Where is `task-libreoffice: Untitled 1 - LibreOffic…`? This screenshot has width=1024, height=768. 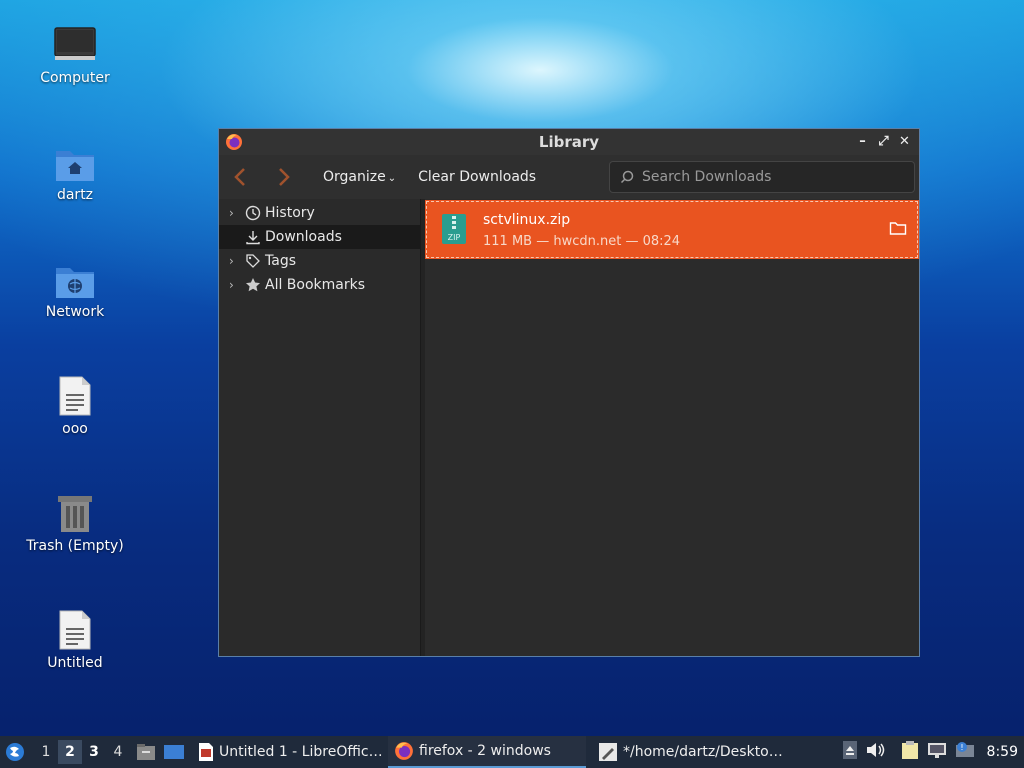 task-libreoffice: Untitled 1 - LibreOffic… is located at coordinates (290, 752).